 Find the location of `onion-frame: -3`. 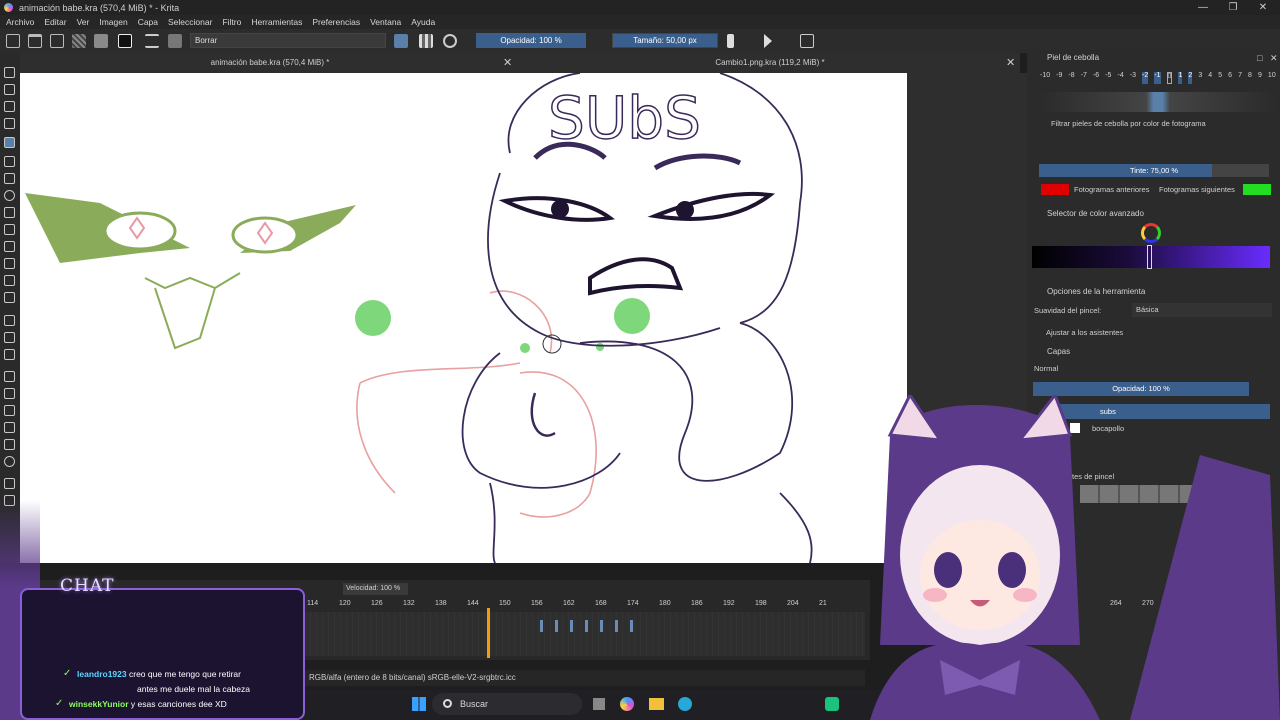

onion-frame: -3 is located at coordinates (1133, 78).